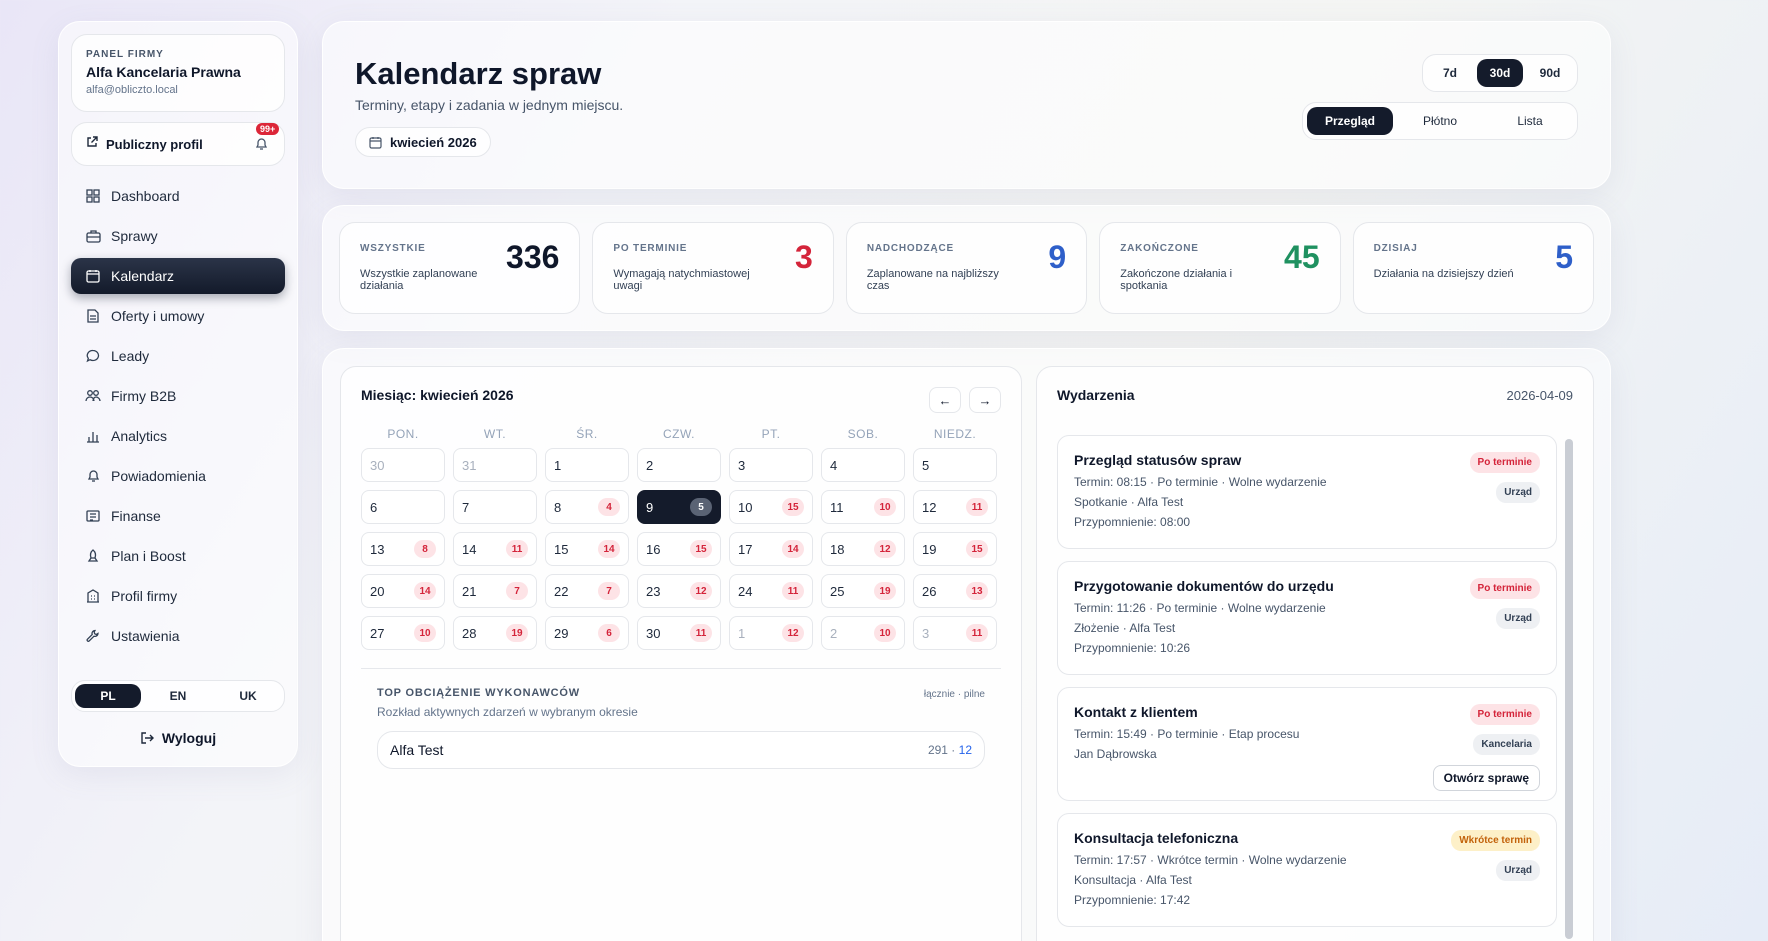 The width and height of the screenshot is (1768, 941). What do you see at coordinates (771, 465) in the screenshot?
I see `calendar-day: 3` at bounding box center [771, 465].